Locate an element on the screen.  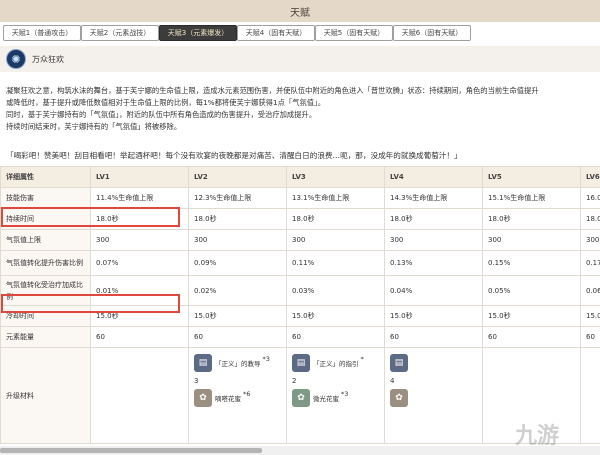
material-item: ▤ 「正义」的指引 * is located at coordinates (335, 366).